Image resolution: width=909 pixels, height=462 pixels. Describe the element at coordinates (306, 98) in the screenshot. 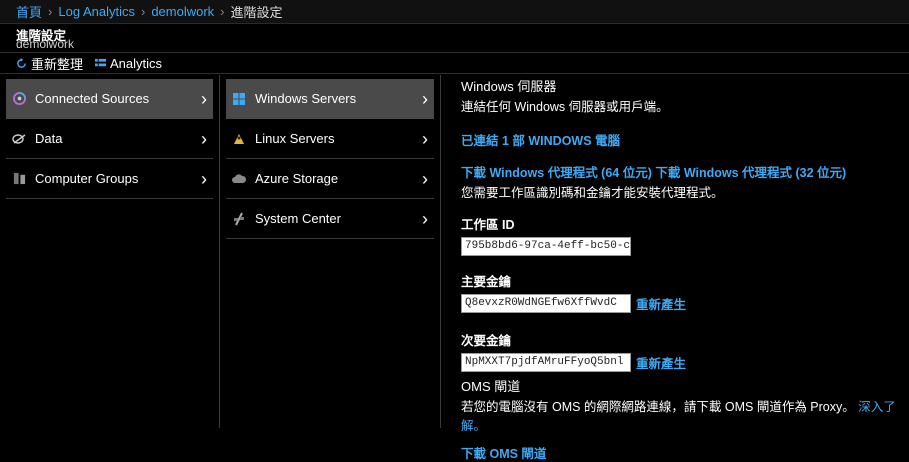

I see `nav-item-label: Windows Servers` at that location.